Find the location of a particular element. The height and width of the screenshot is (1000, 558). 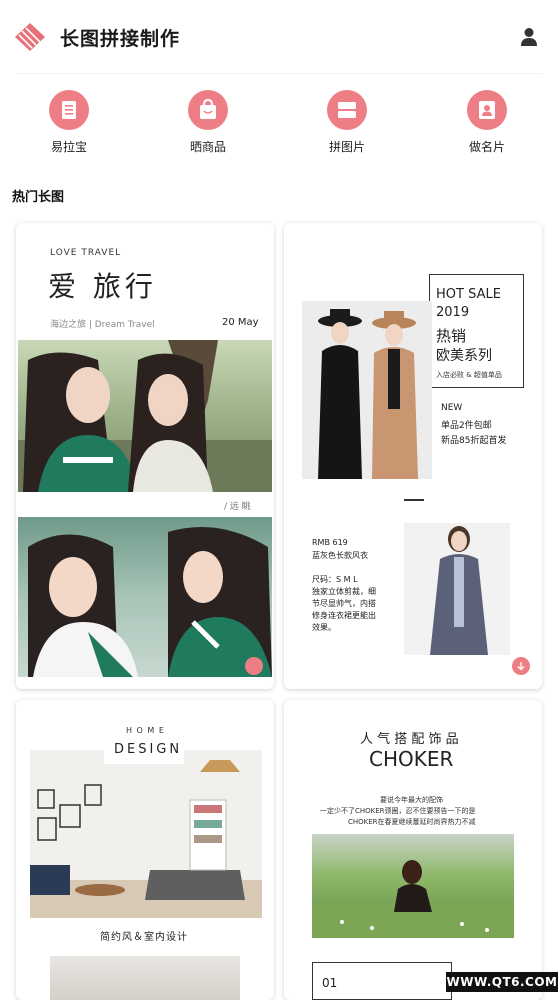

home-big-label: DESIGN is located at coordinates (148, 749).